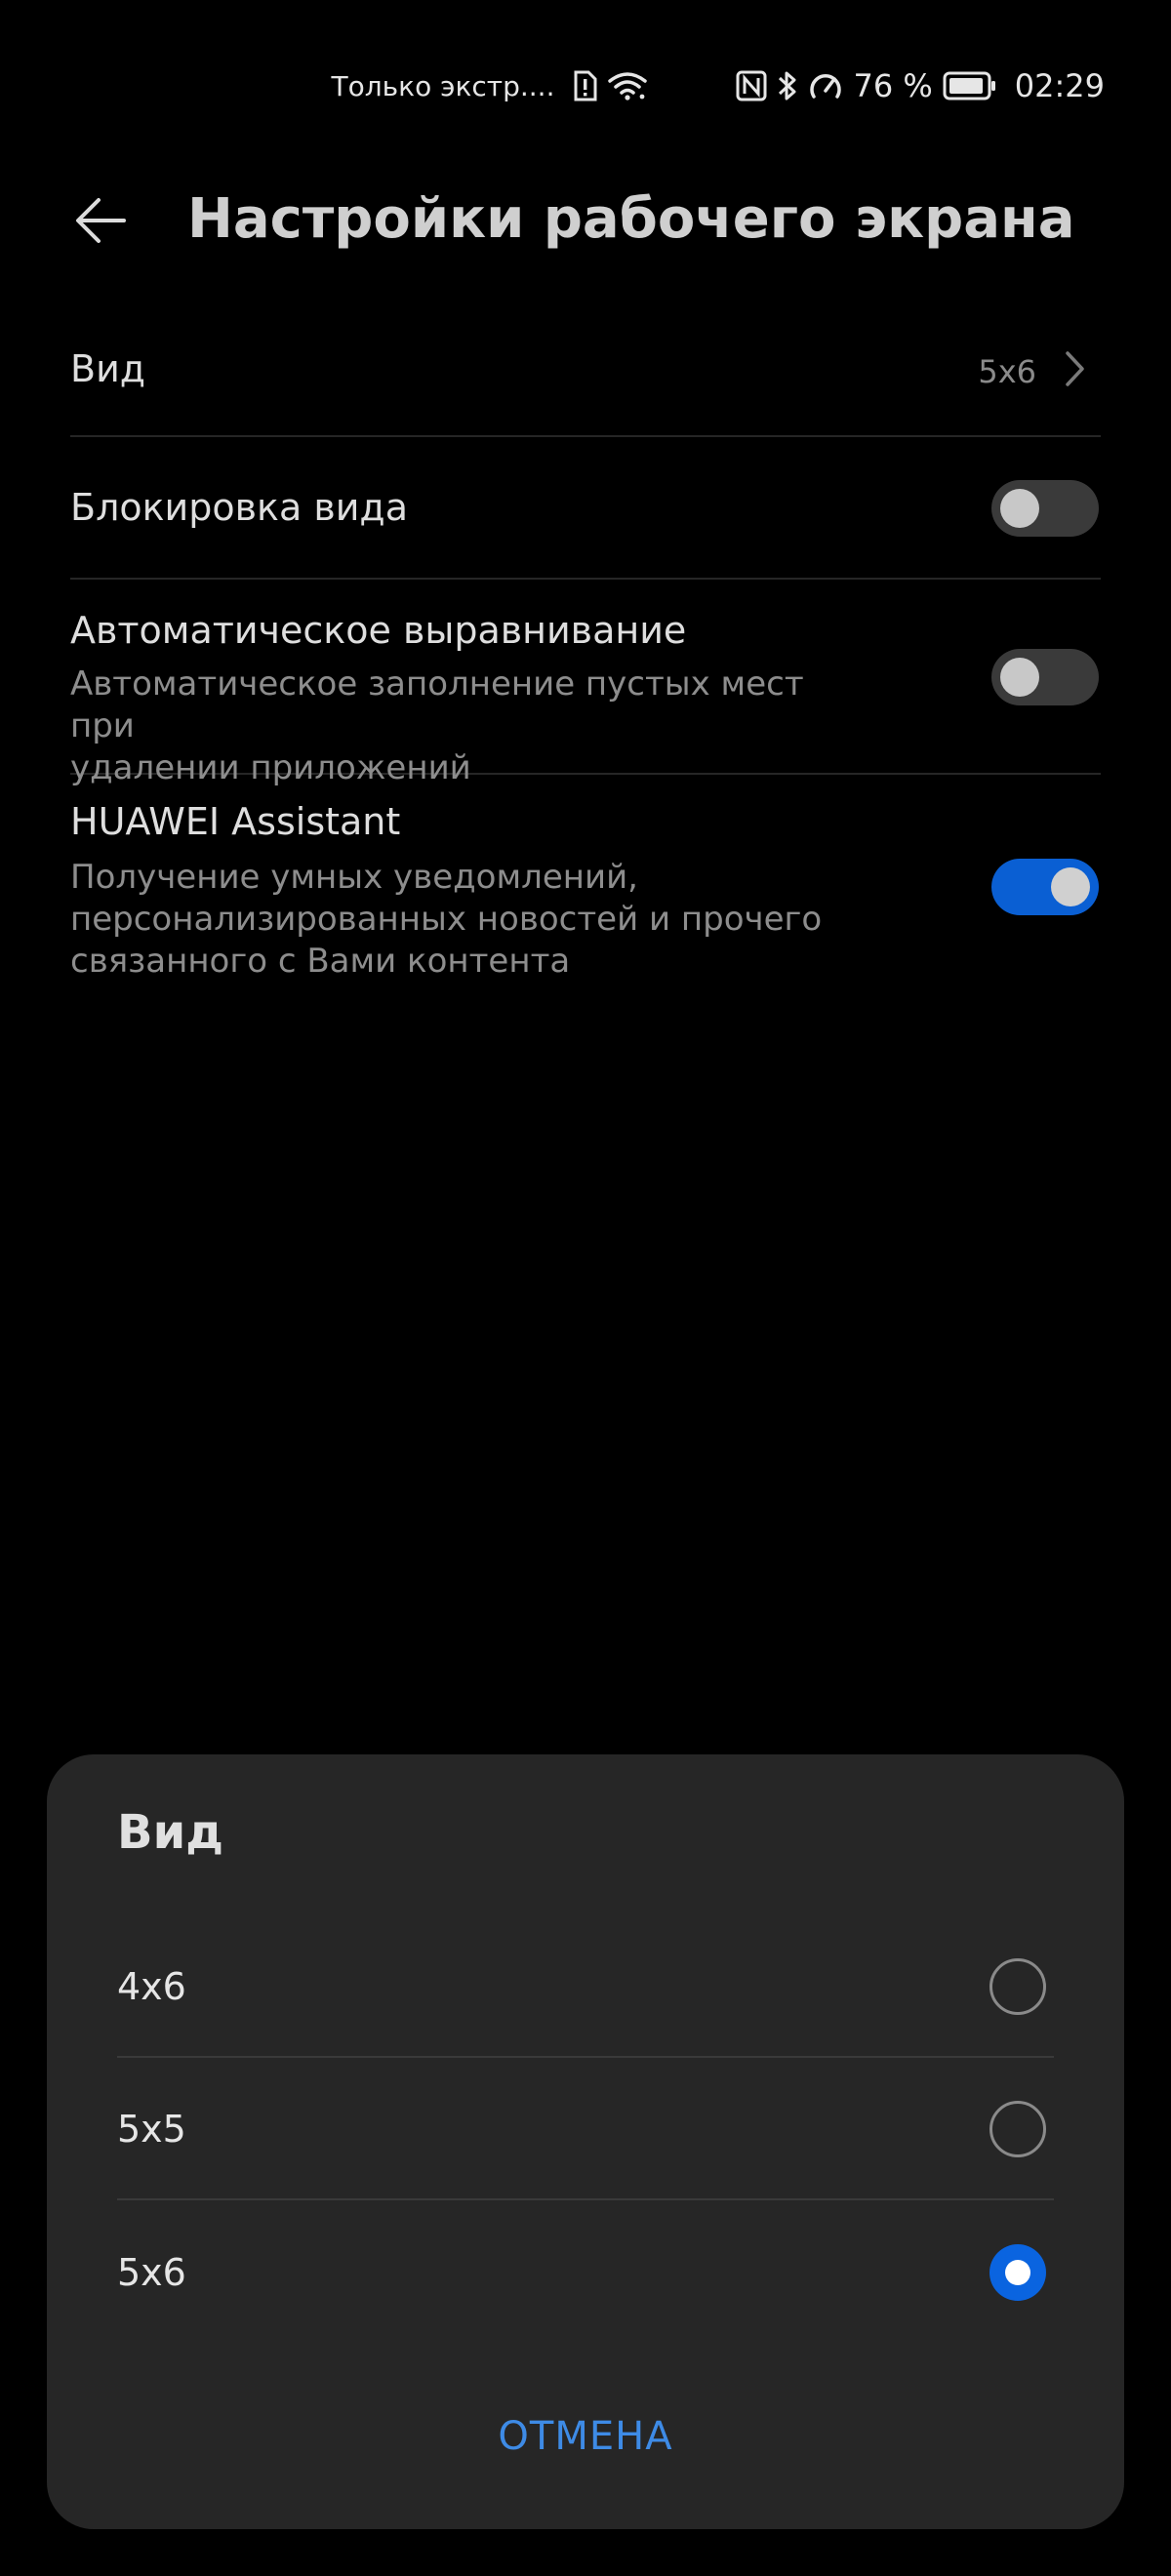 The width and height of the screenshot is (1171, 2576). What do you see at coordinates (631, 219) in the screenshot?
I see `page-title: Настройки рабочего экрана` at bounding box center [631, 219].